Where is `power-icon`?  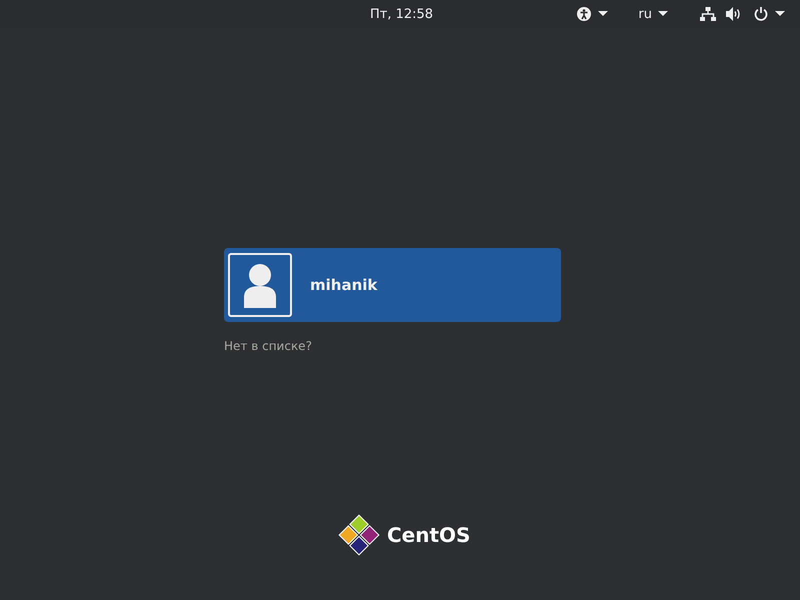 power-icon is located at coordinates (761, 14).